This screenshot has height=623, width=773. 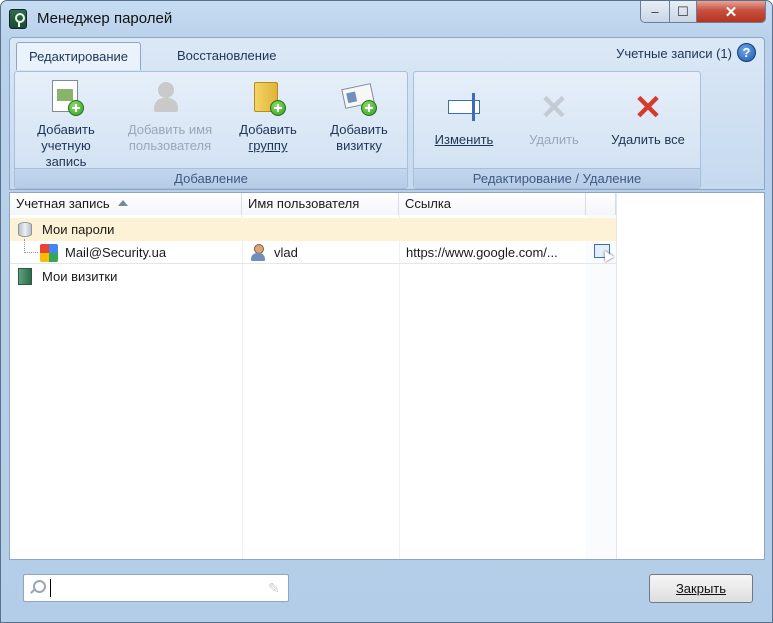 What do you see at coordinates (601, 204) in the screenshot?
I see `column-header-action` at bounding box center [601, 204].